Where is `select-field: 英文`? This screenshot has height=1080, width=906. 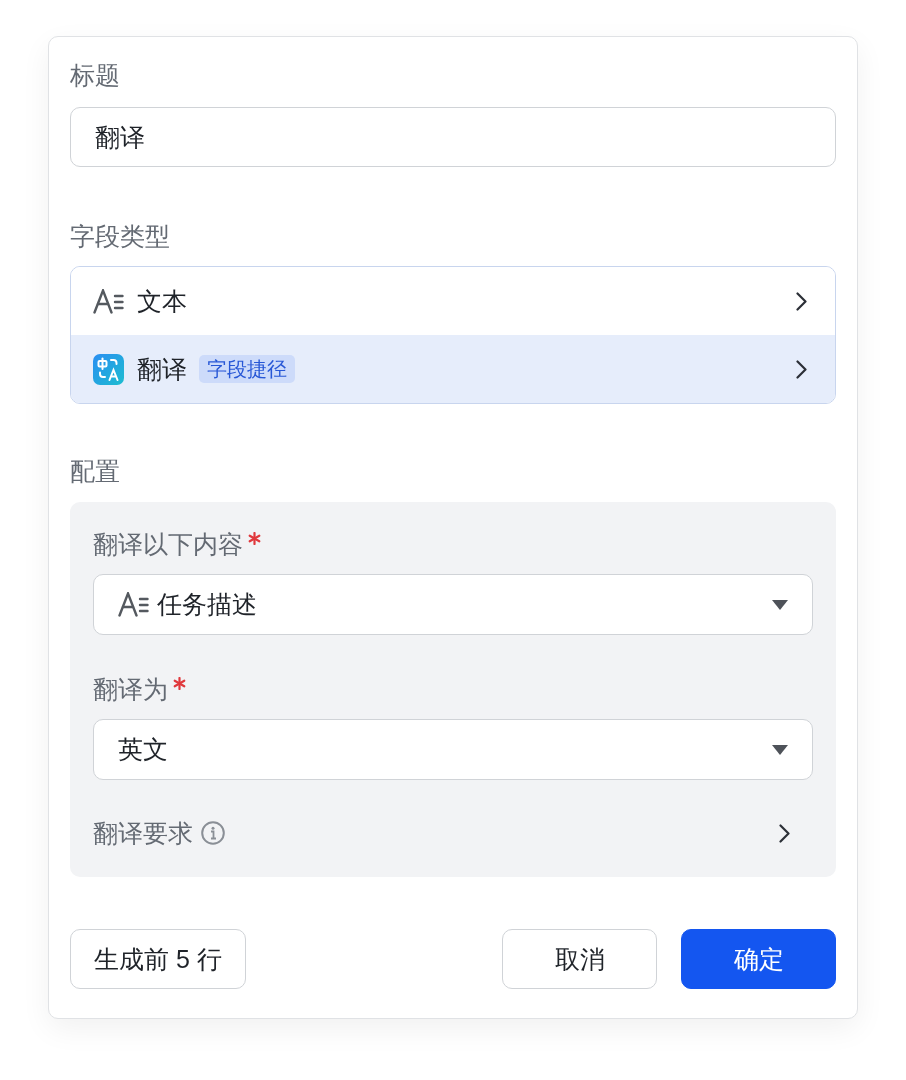
select-field: 英文 is located at coordinates (453, 749).